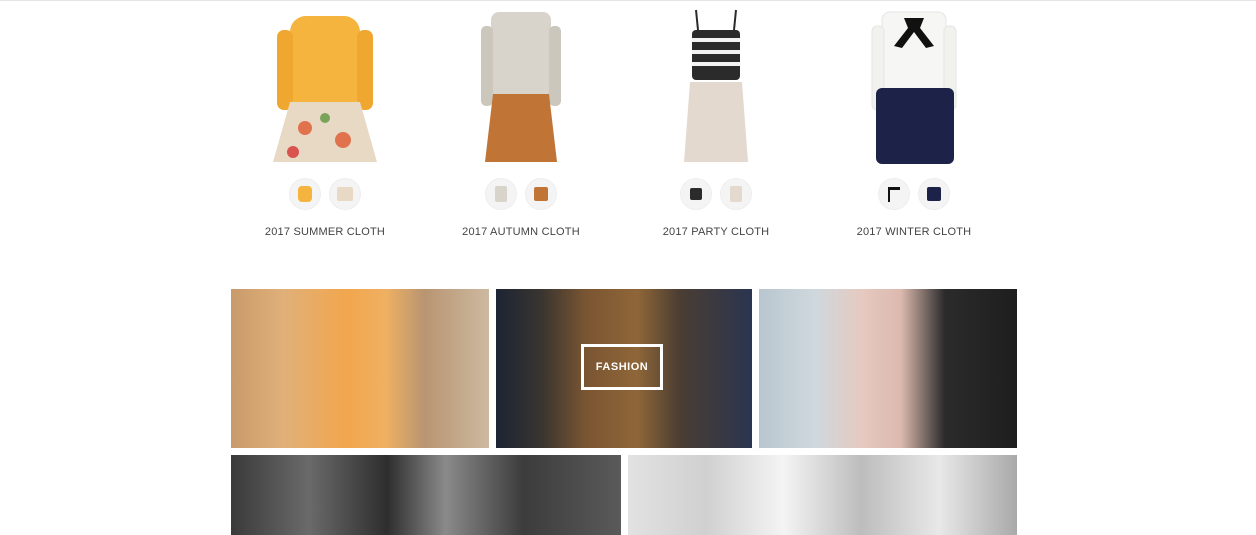 Image resolution: width=1256 pixels, height=535 pixels. Describe the element at coordinates (360, 368) in the screenshot. I see `gallery-photo-orange-top` at that location.